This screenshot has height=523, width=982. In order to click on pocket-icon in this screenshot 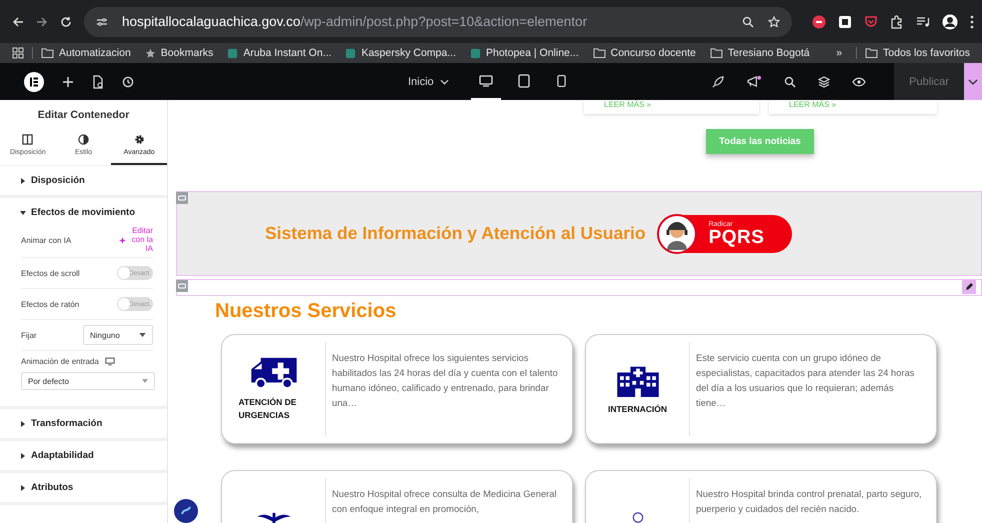, I will do `click(871, 21)`.